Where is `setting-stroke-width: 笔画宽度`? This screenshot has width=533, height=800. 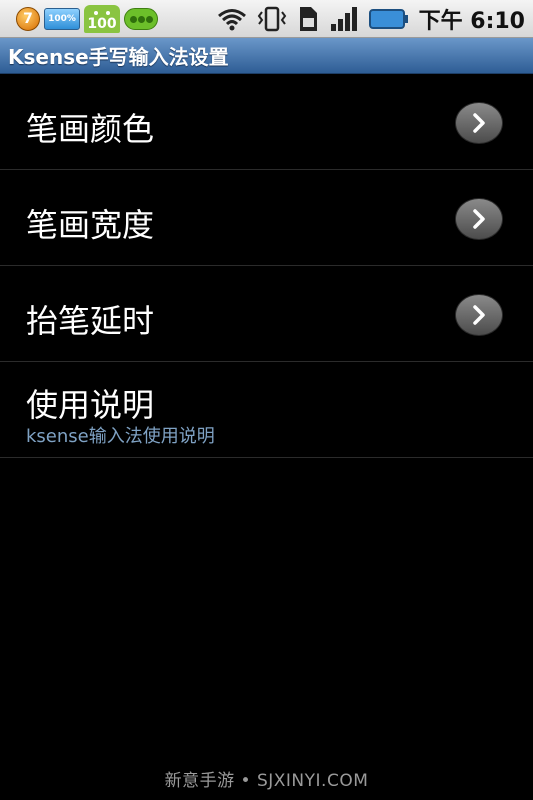 setting-stroke-width: 笔画宽度 is located at coordinates (266, 218).